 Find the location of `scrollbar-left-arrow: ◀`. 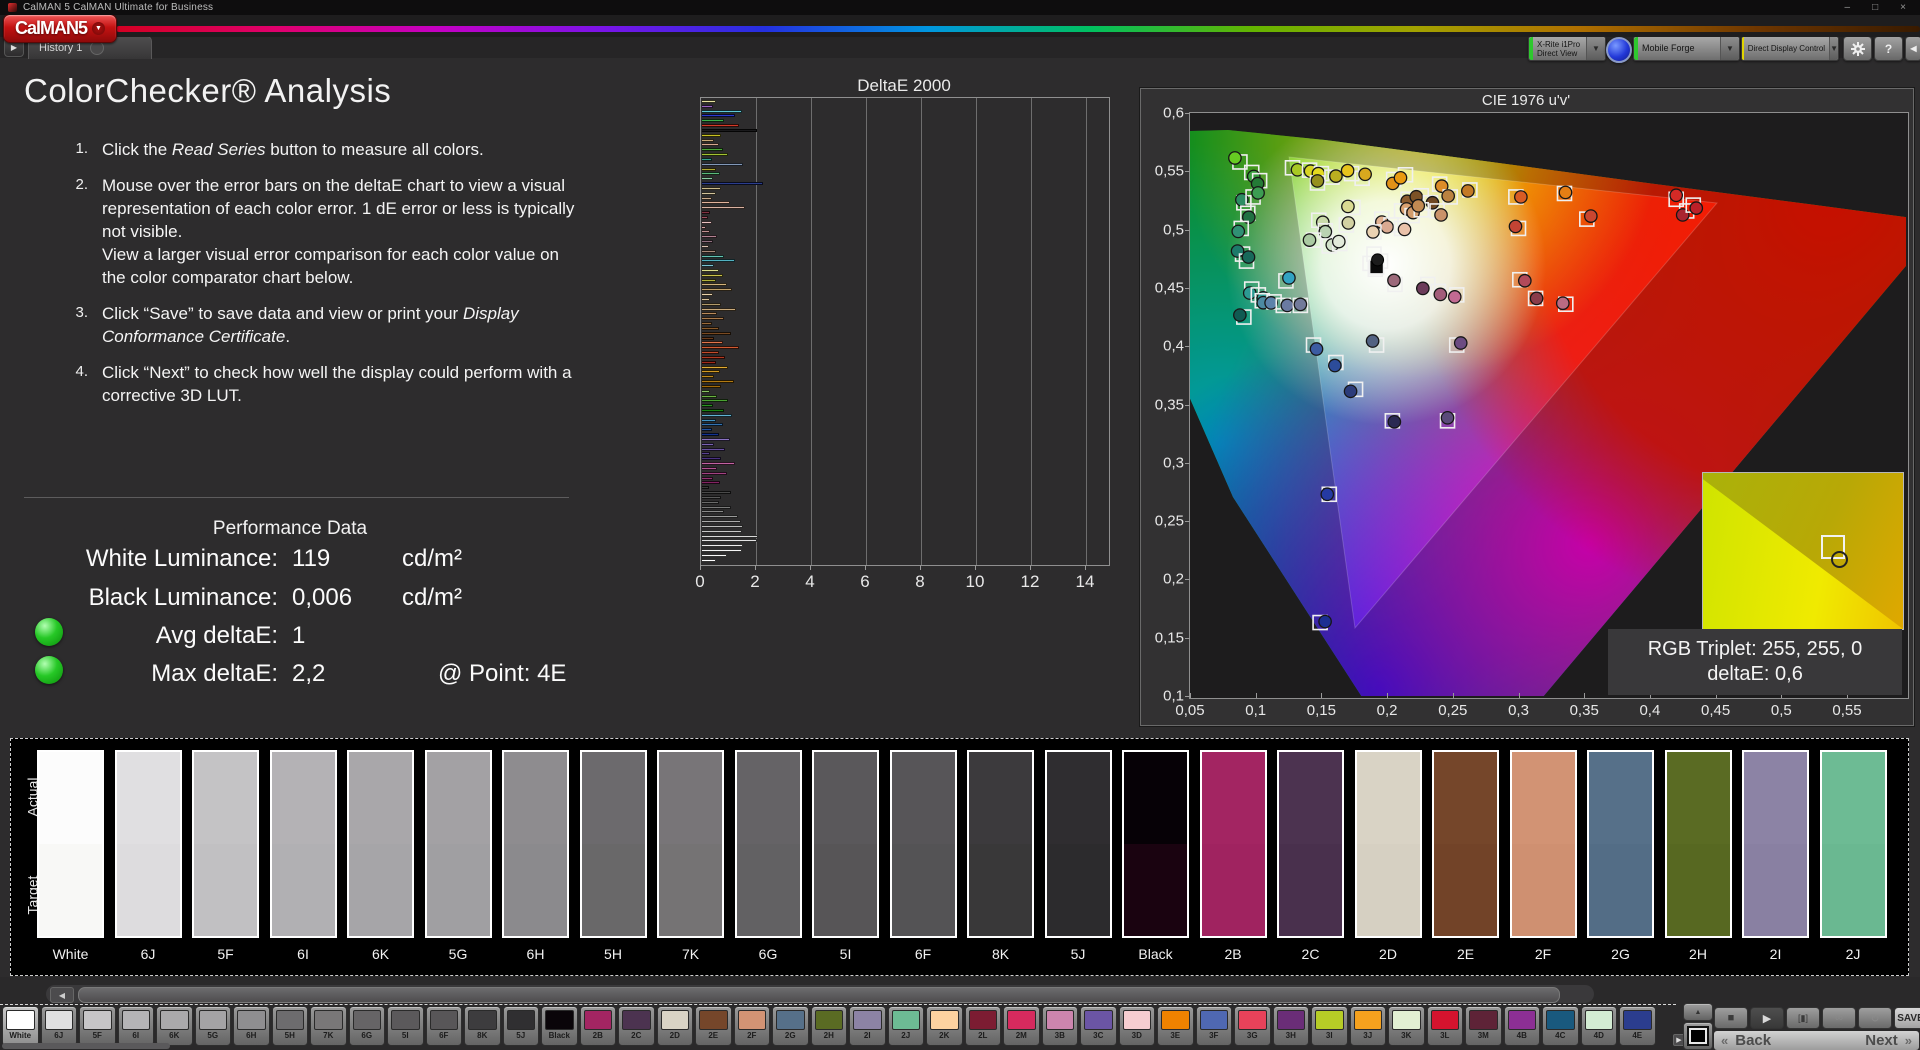

scrollbar-left-arrow: ◀ is located at coordinates (62, 995).